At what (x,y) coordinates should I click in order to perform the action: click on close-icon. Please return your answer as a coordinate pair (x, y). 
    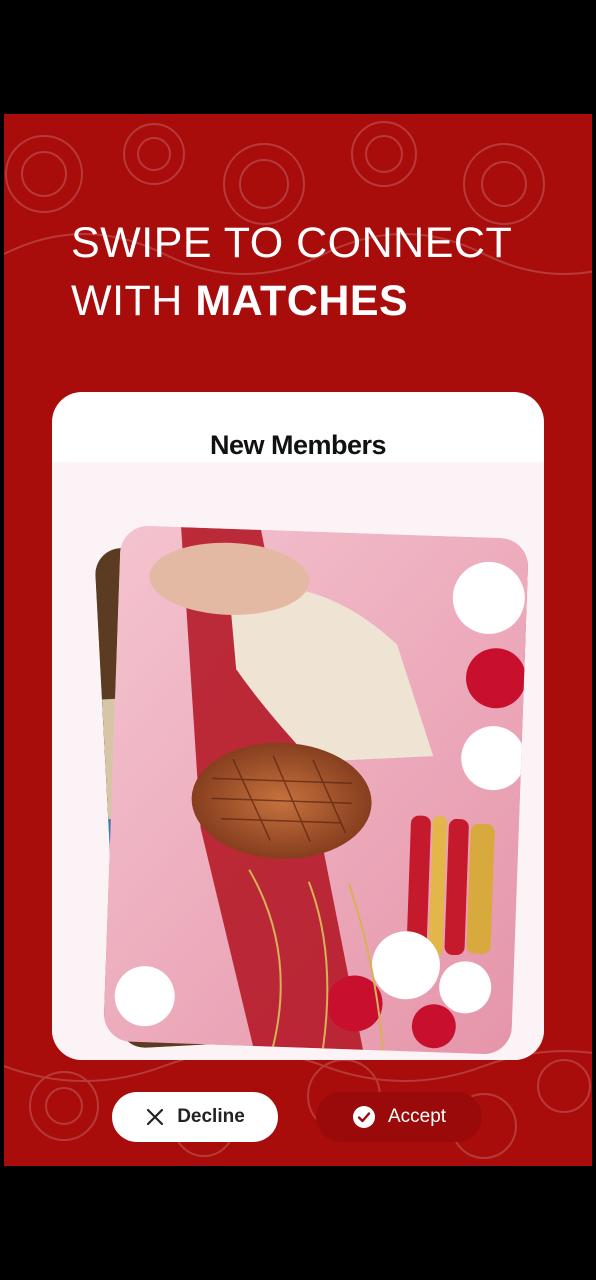
    Looking at the image, I should click on (155, 1117).